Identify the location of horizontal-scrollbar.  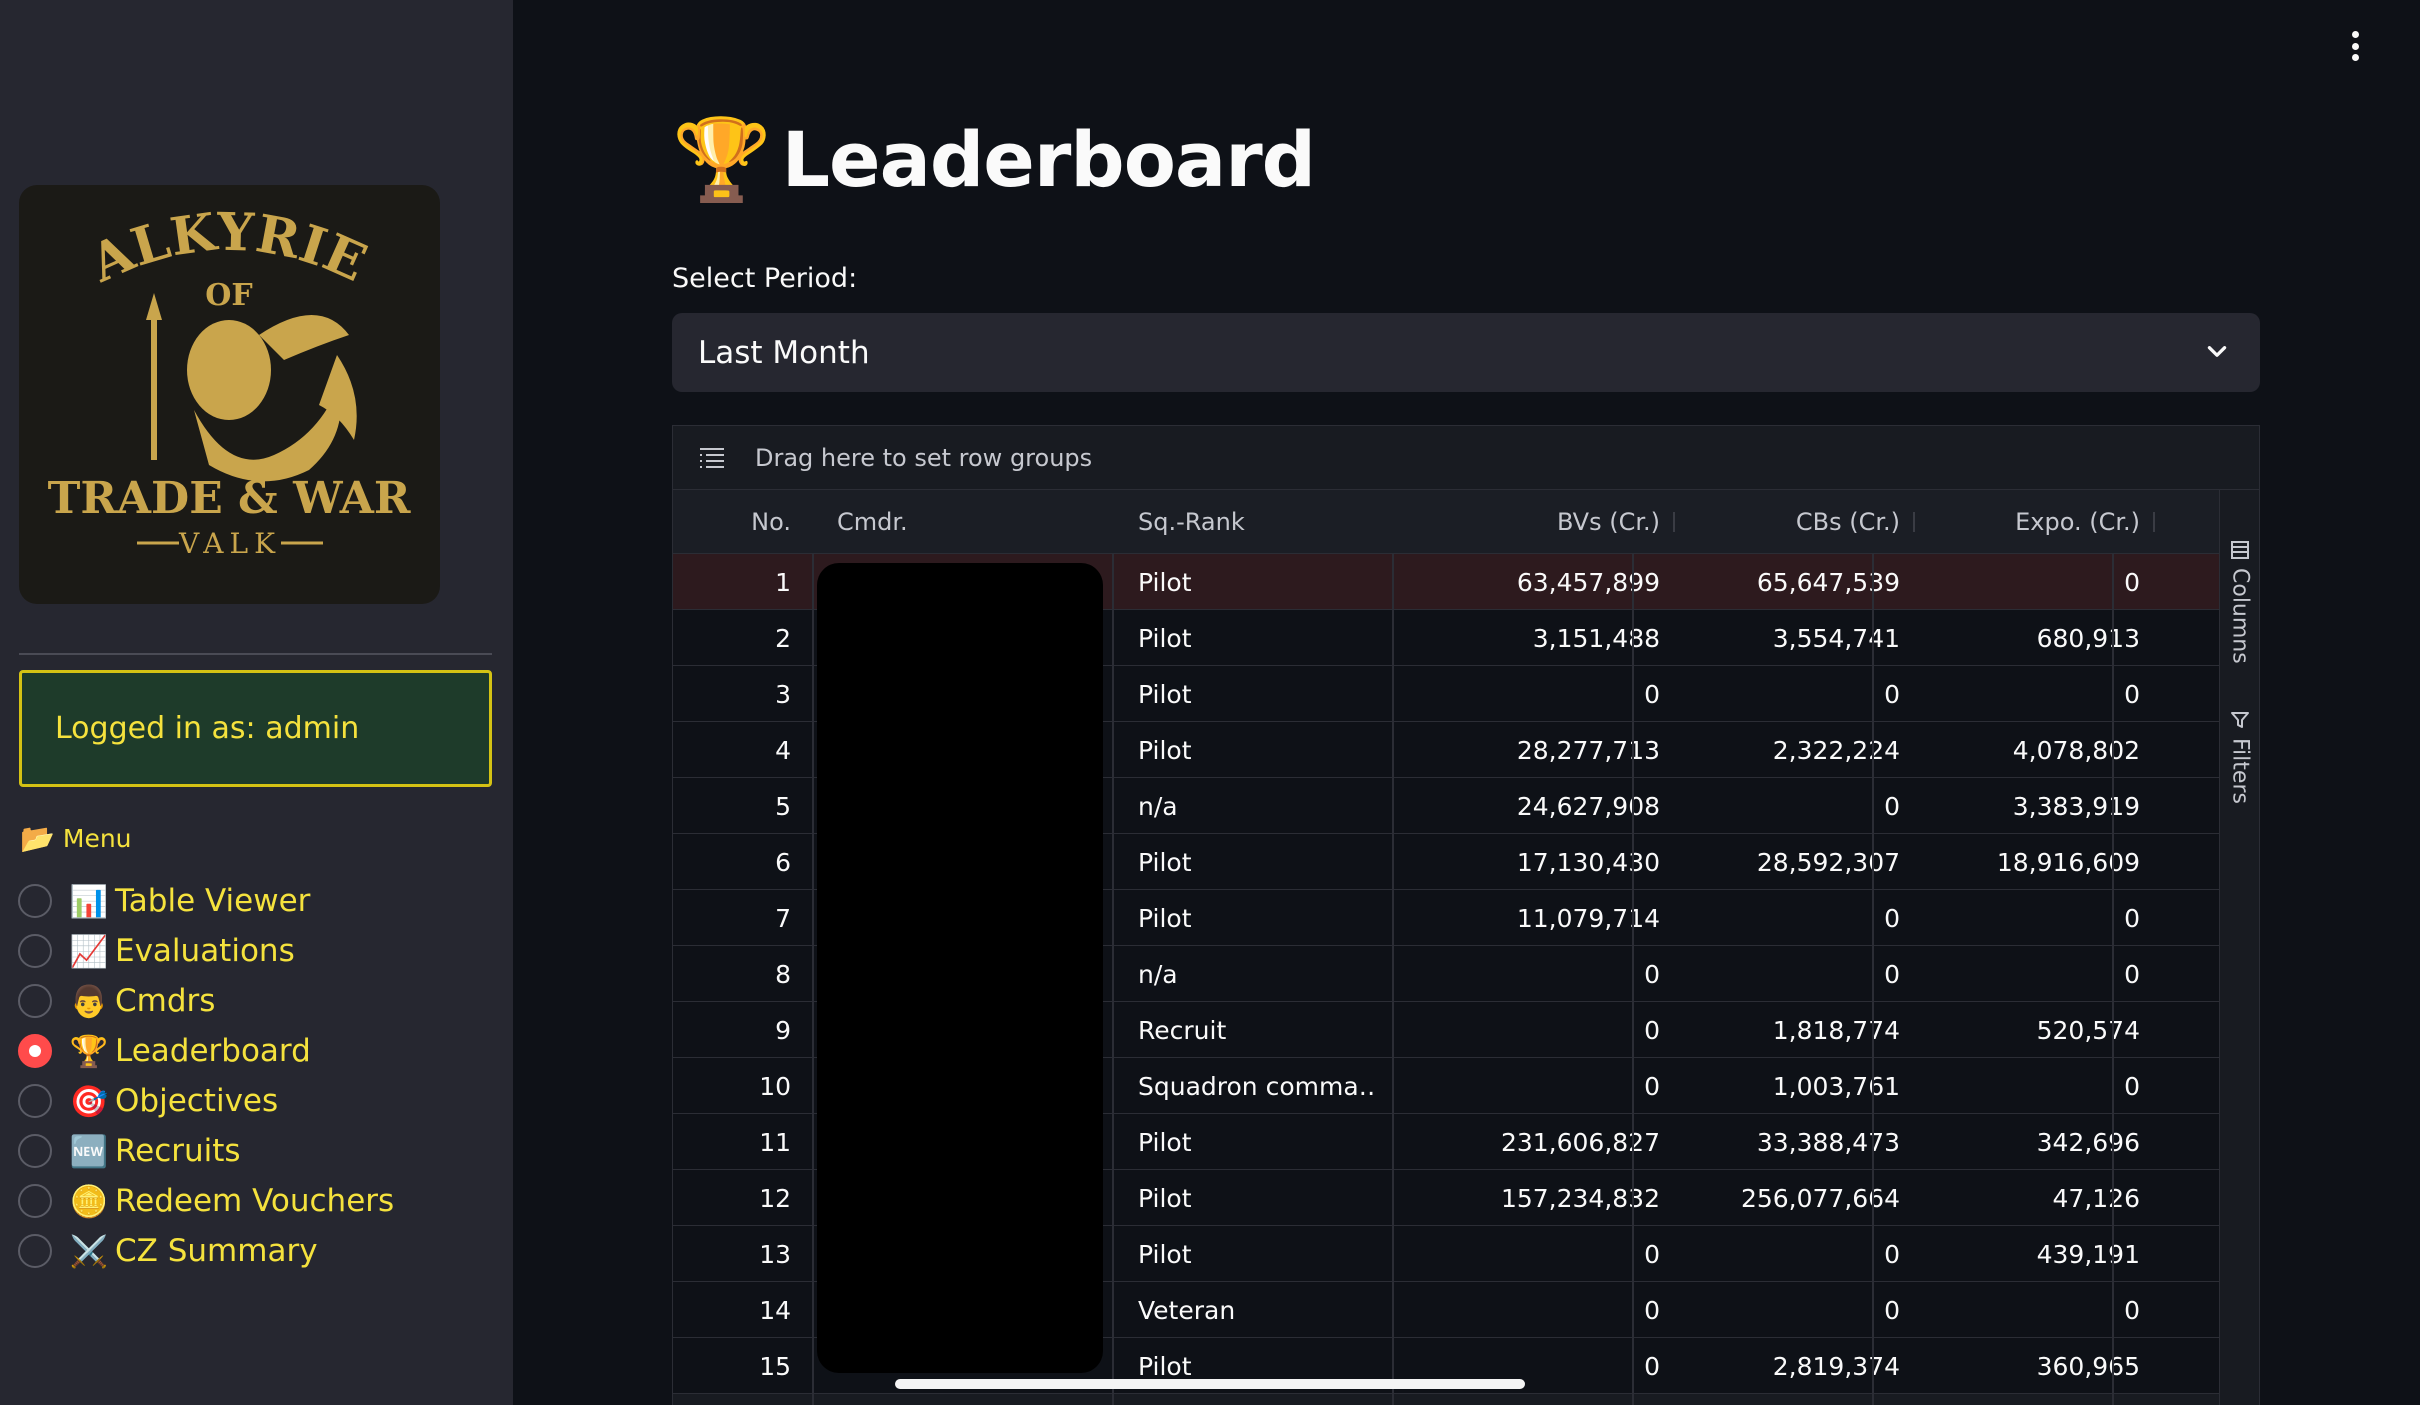
(1210, 1384).